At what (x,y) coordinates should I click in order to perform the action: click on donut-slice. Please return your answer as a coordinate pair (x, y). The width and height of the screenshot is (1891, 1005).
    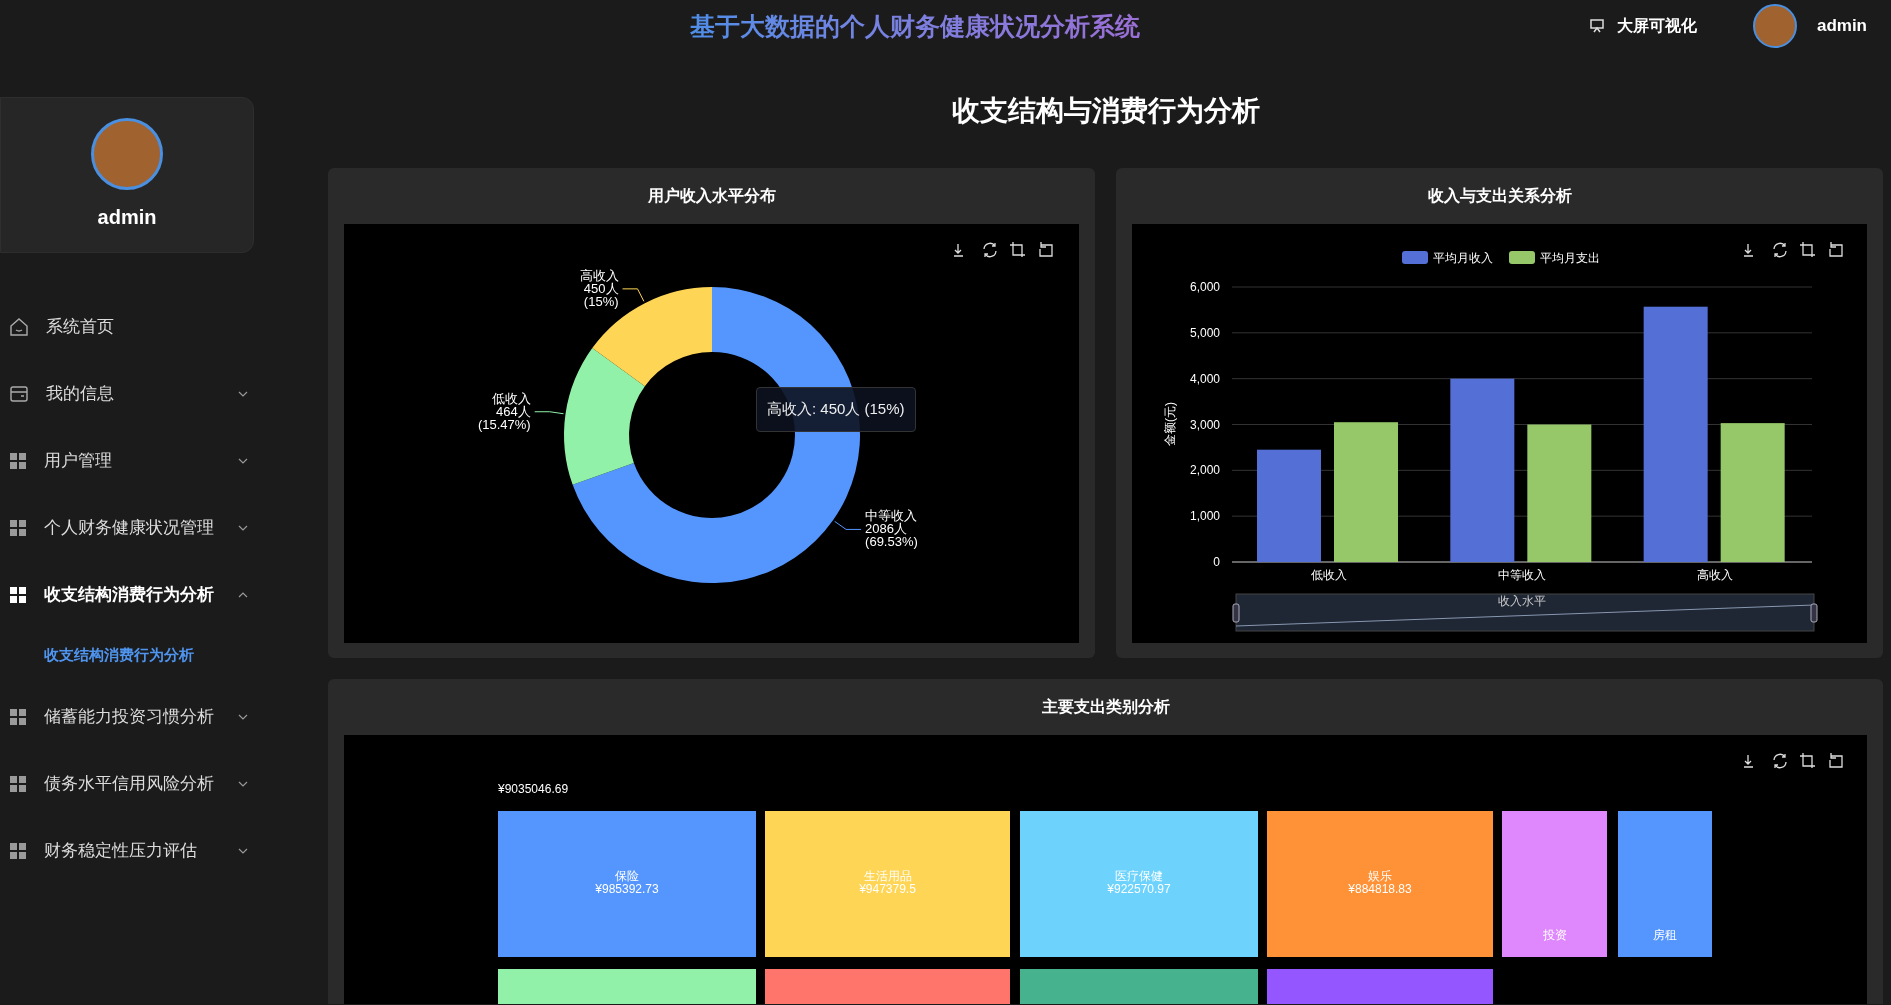
    Looking at the image, I should click on (604, 416).